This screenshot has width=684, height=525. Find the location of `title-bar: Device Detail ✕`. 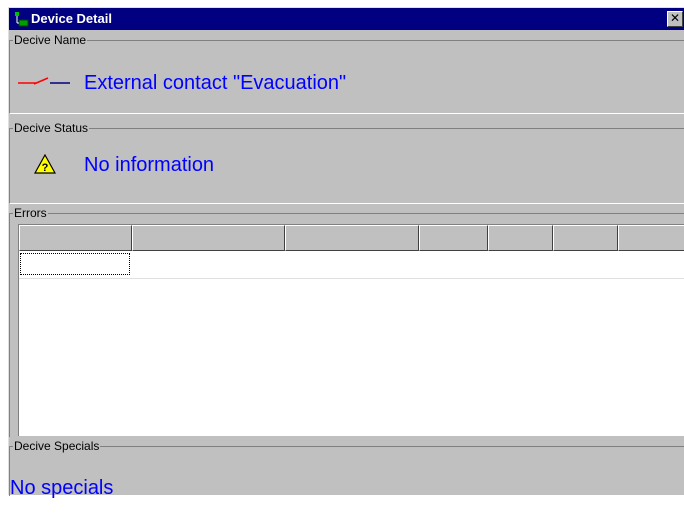

title-bar: Device Detail ✕ is located at coordinates (346, 19).